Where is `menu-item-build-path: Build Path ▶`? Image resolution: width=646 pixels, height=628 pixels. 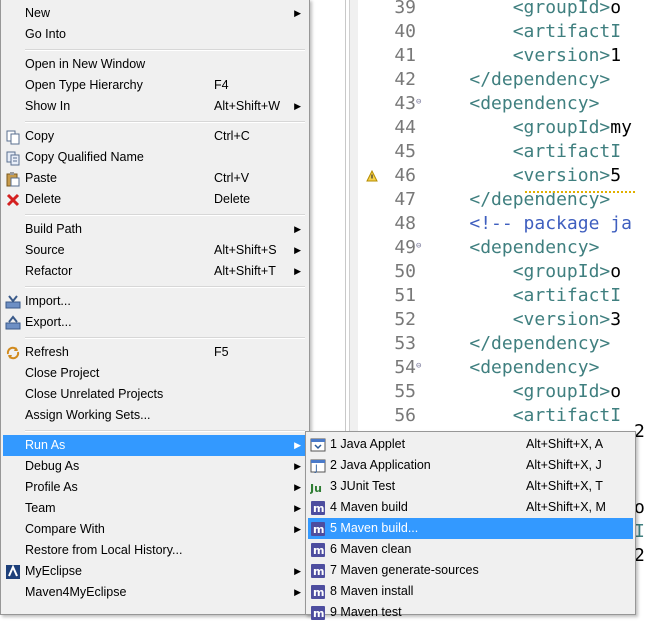
menu-item-build-path: Build Path ▶ is located at coordinates (155, 229).